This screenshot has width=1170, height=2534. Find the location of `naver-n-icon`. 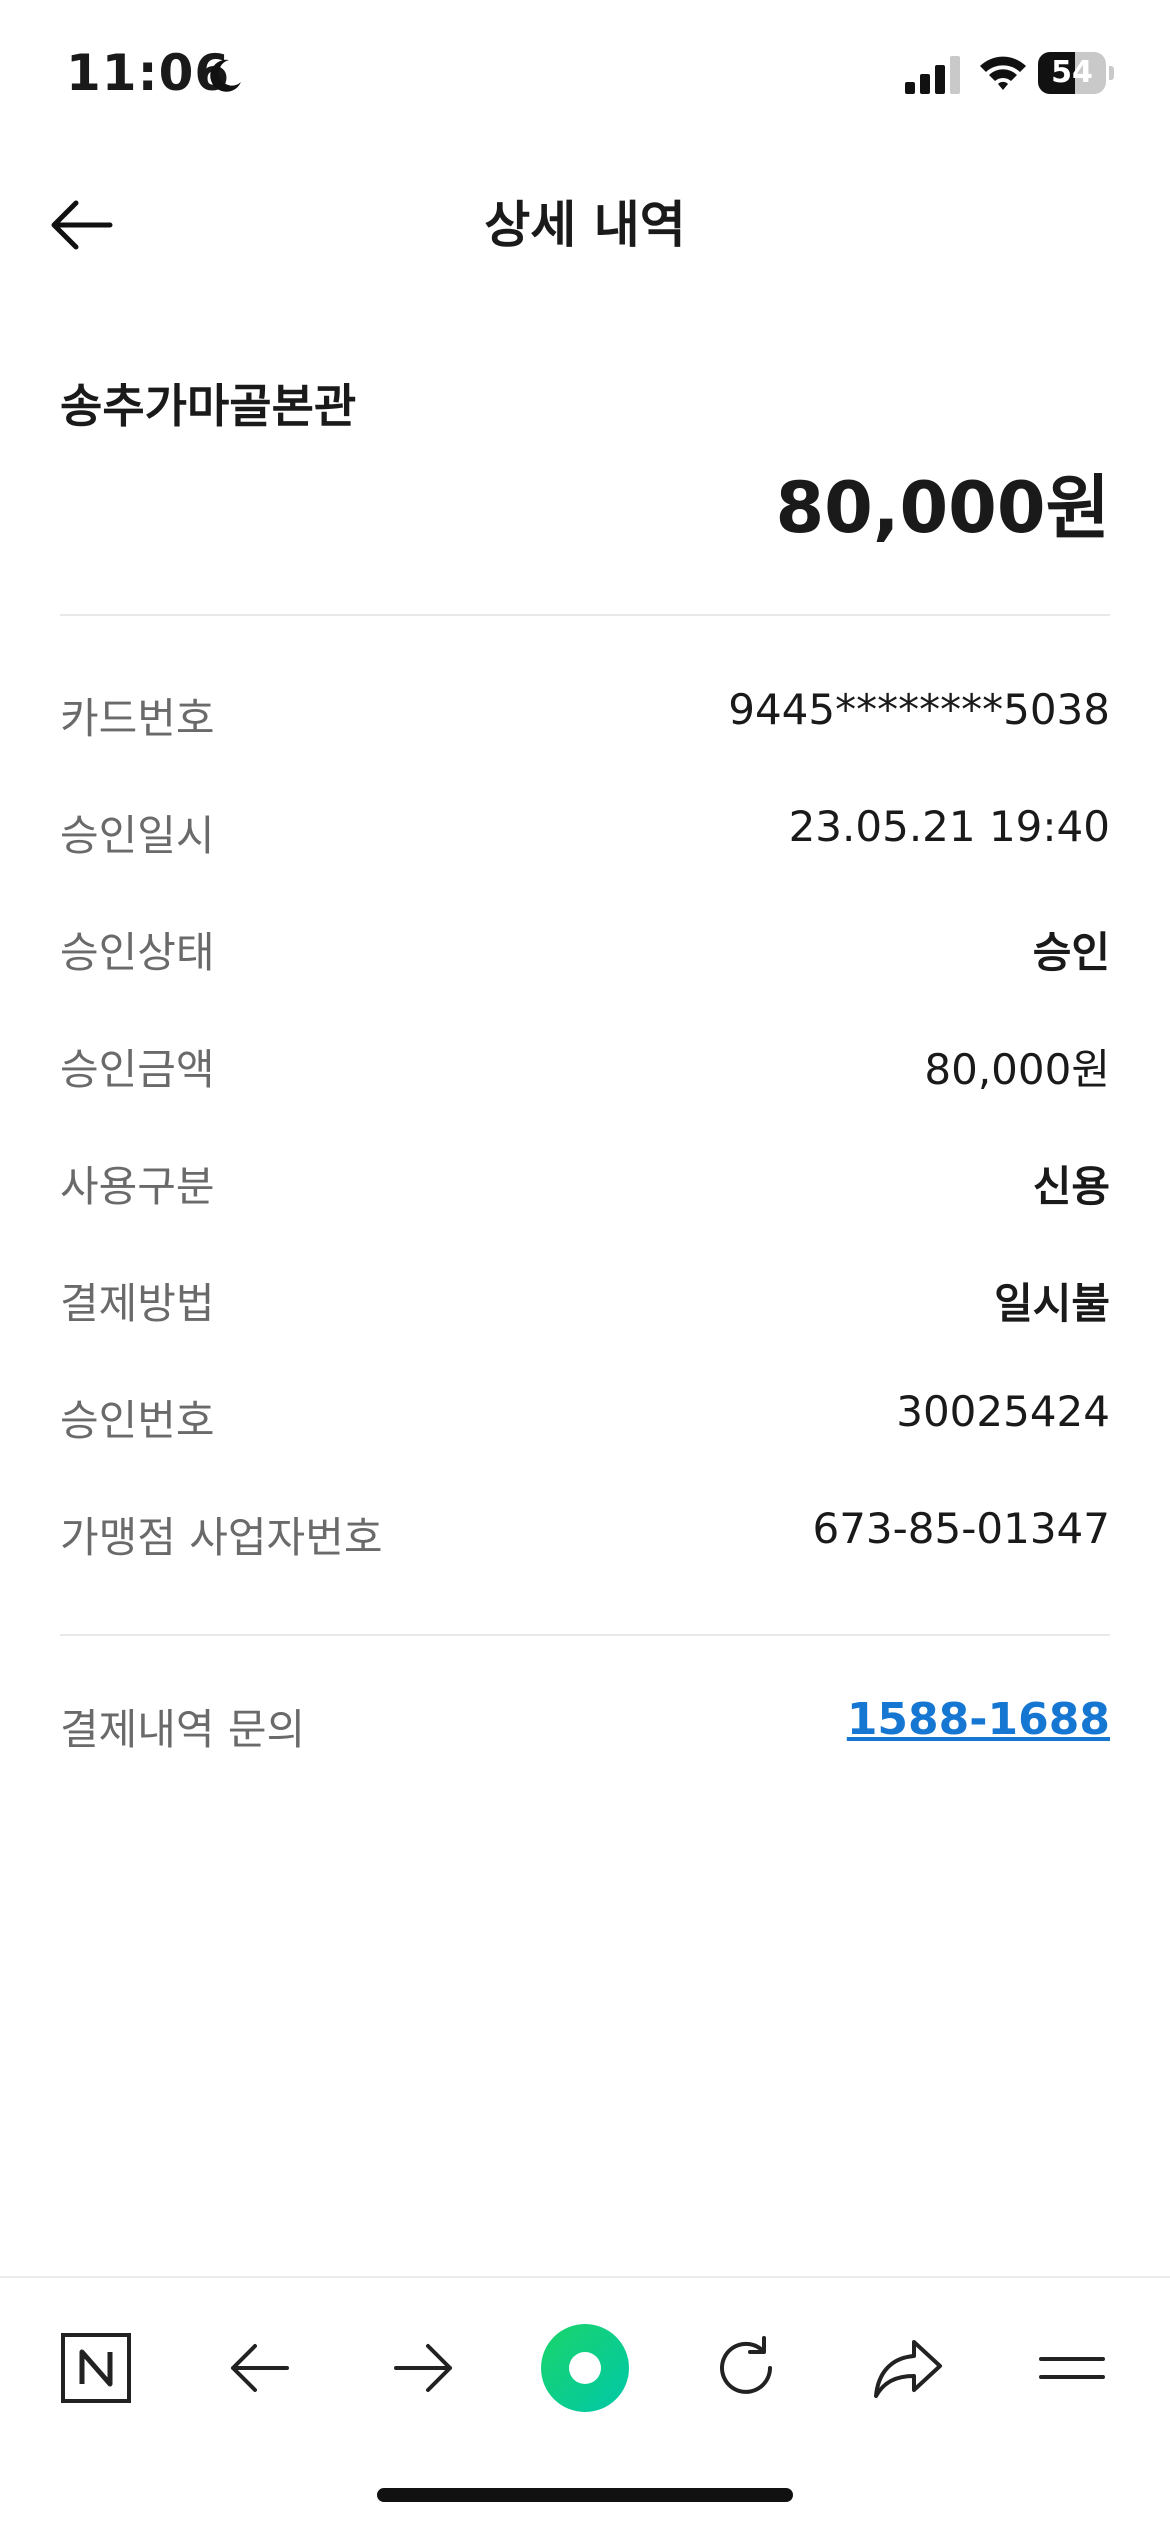

naver-n-icon is located at coordinates (96, 2368).